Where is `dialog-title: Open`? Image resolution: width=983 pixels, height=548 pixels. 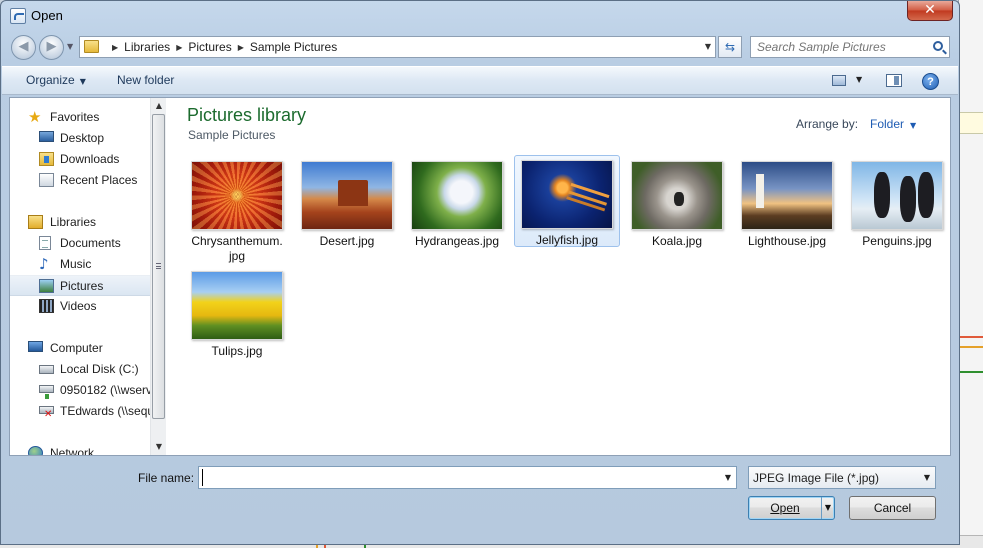 dialog-title: Open is located at coordinates (47, 15).